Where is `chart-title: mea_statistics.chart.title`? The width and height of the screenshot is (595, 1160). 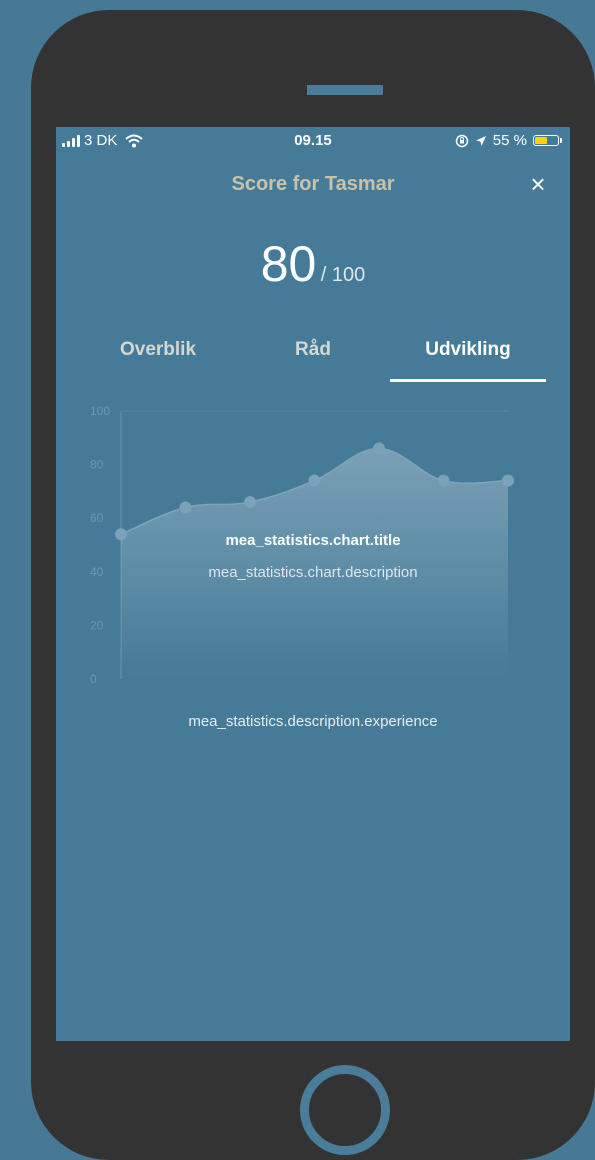 chart-title: mea_statistics.chart.title is located at coordinates (313, 540).